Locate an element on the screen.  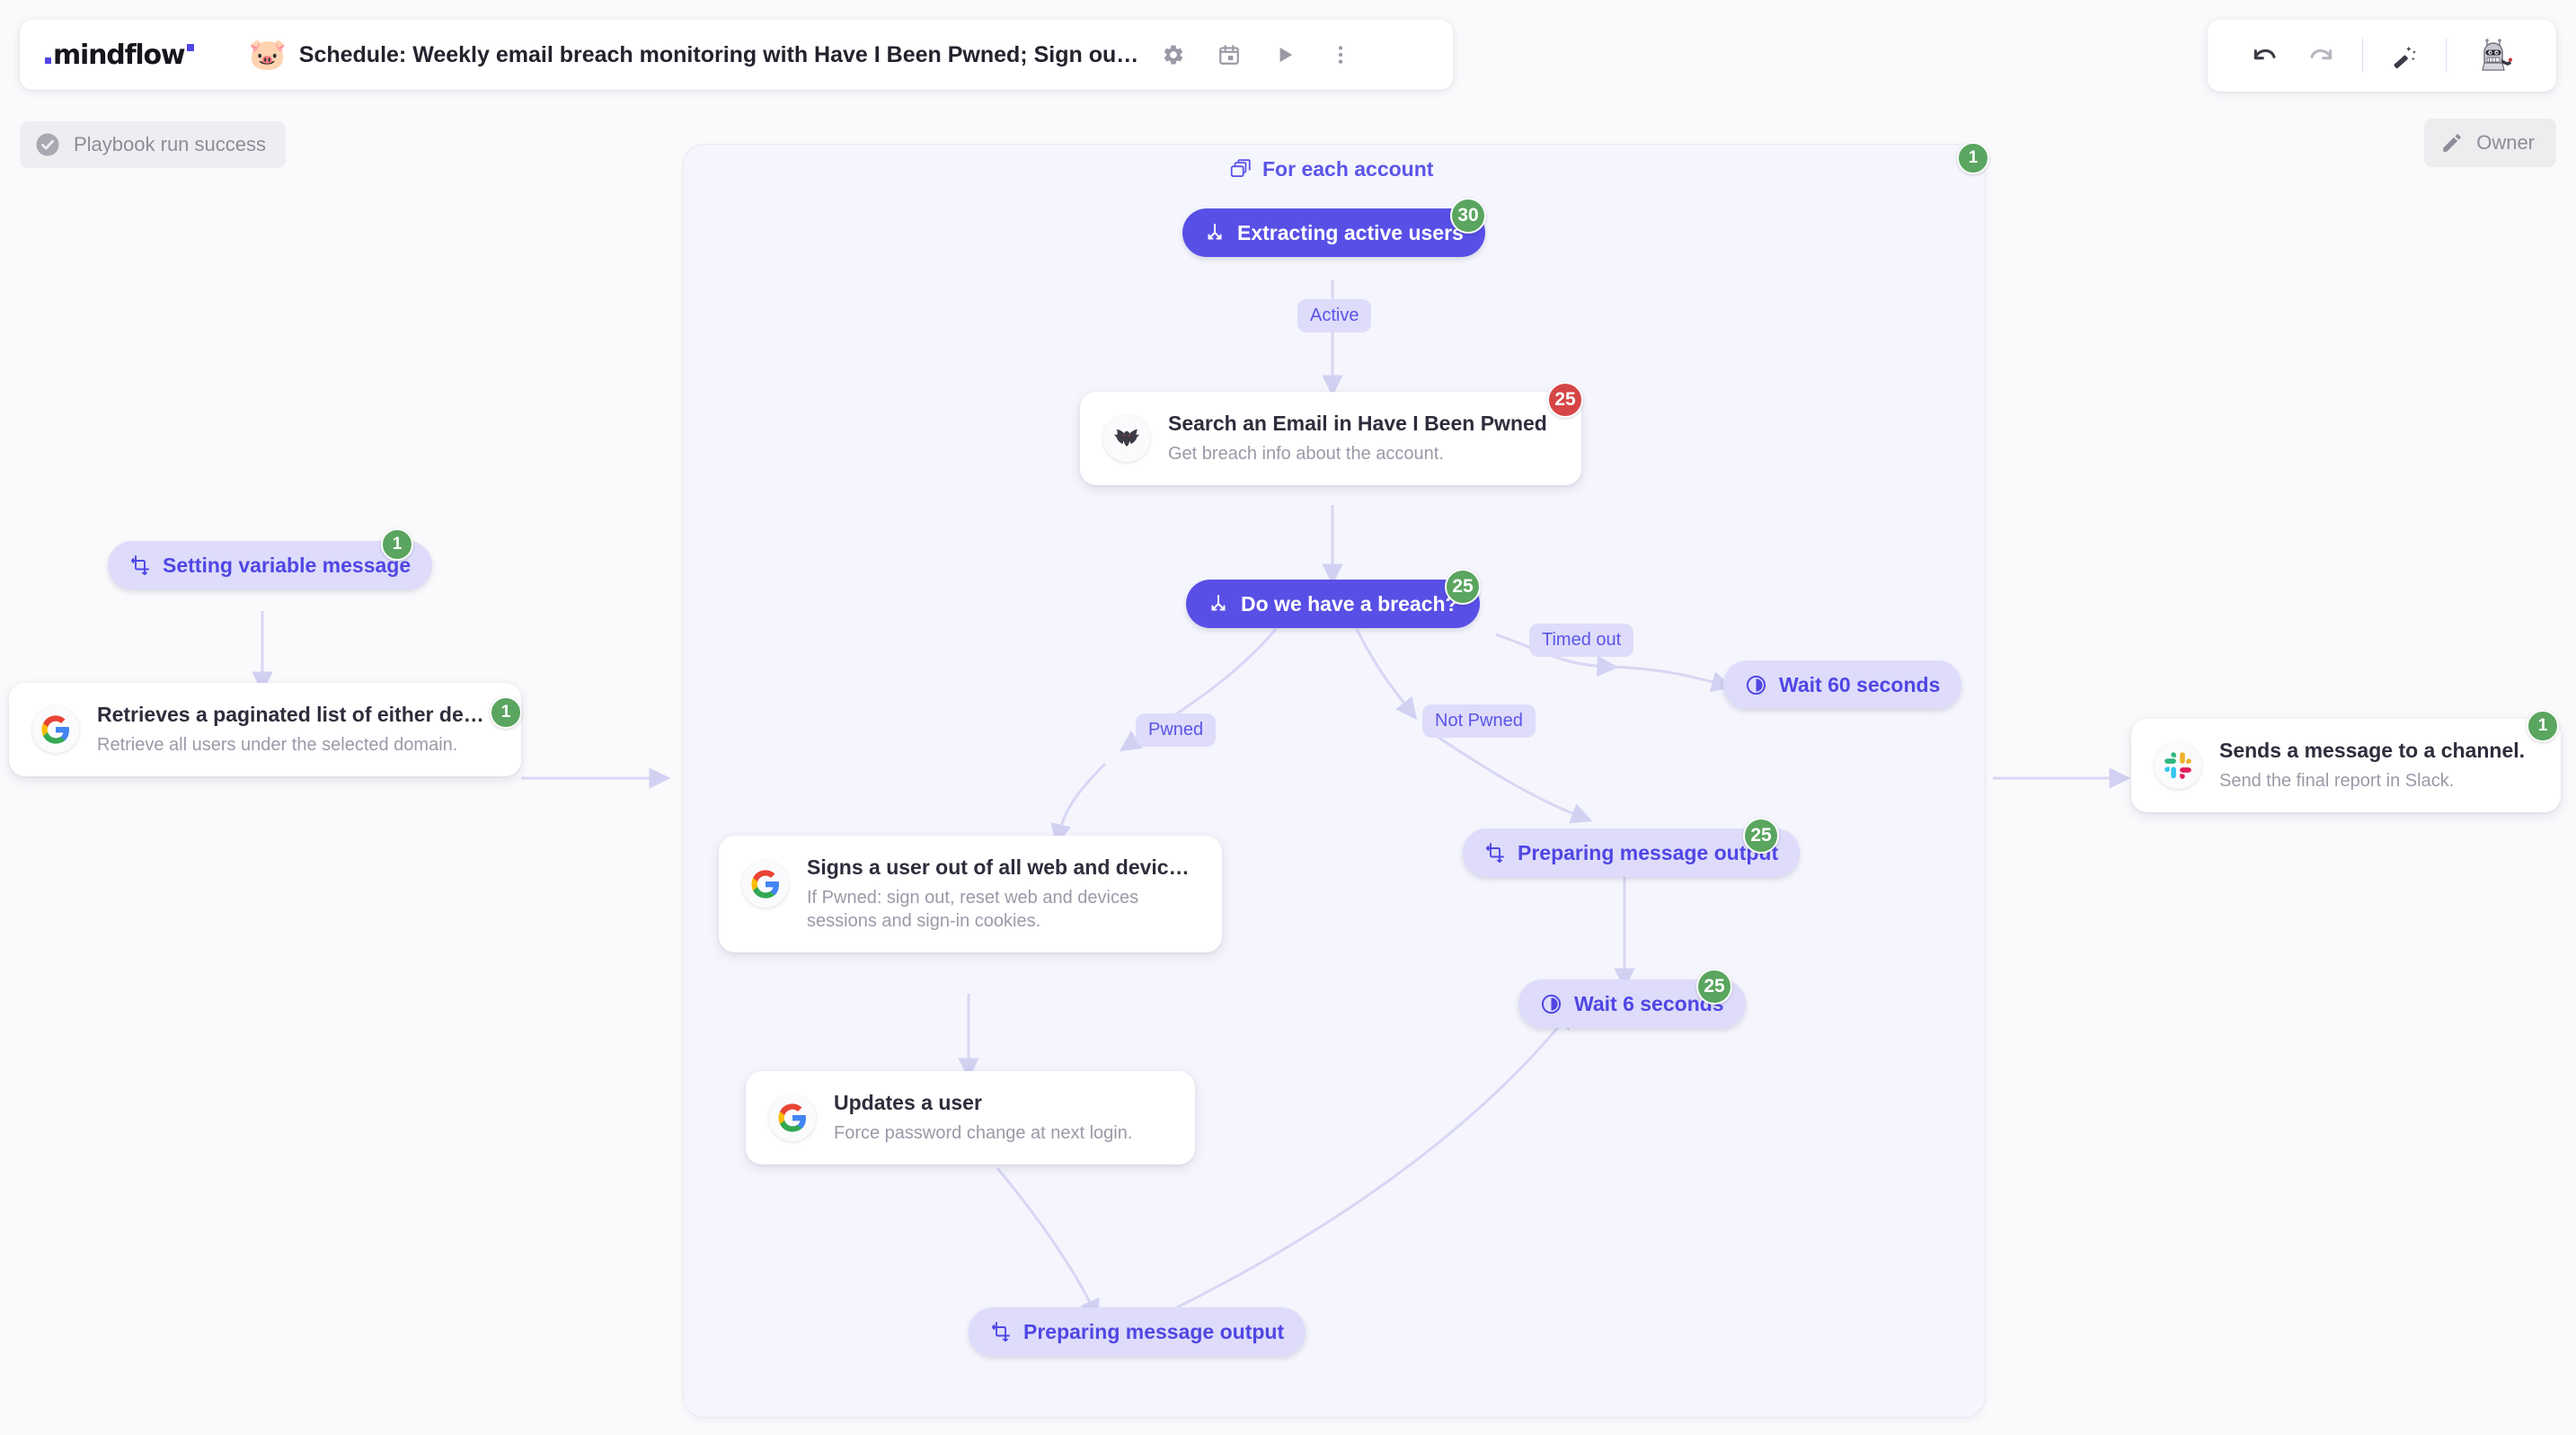
loop-label-text: For each account is located at coordinates (1348, 169).